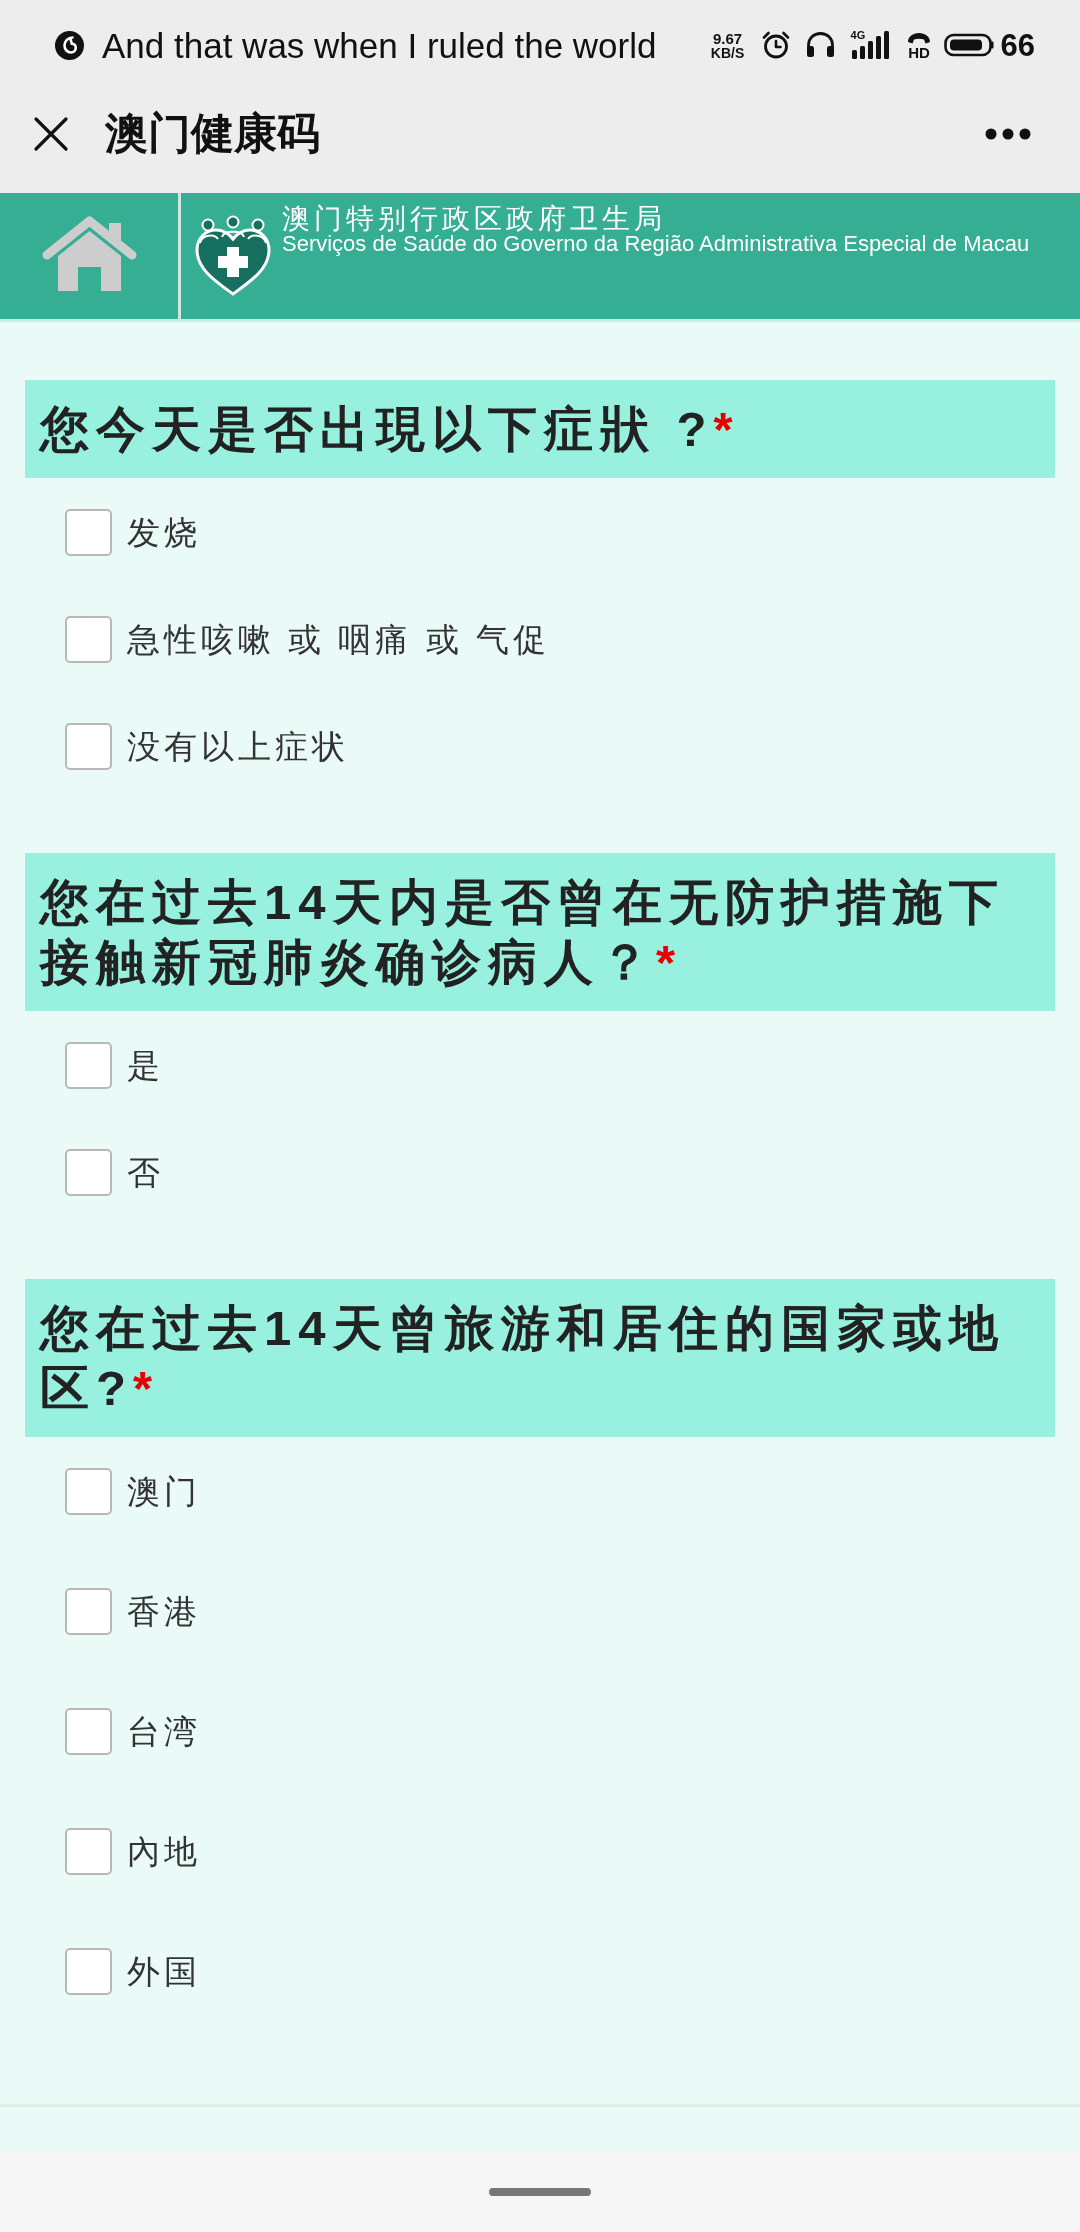 The height and width of the screenshot is (2232, 1080). What do you see at coordinates (869, 45) in the screenshot?
I see `signal-icon` at bounding box center [869, 45].